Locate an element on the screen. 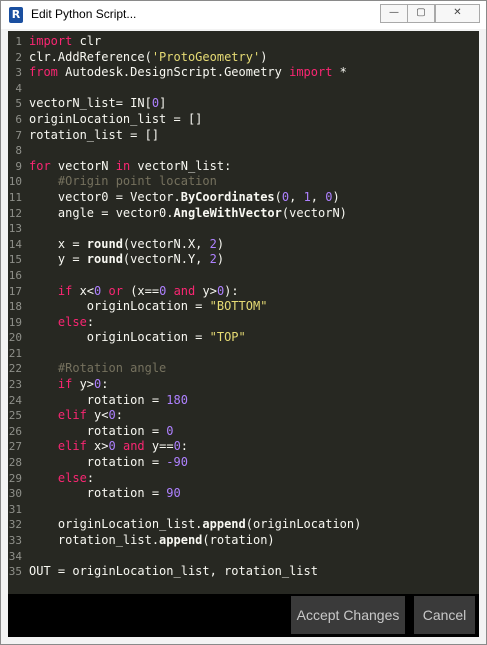 Image resolution: width=487 pixels, height=645 pixels. code-line: 20 originLocation = "TOP" is located at coordinates (127, 338).